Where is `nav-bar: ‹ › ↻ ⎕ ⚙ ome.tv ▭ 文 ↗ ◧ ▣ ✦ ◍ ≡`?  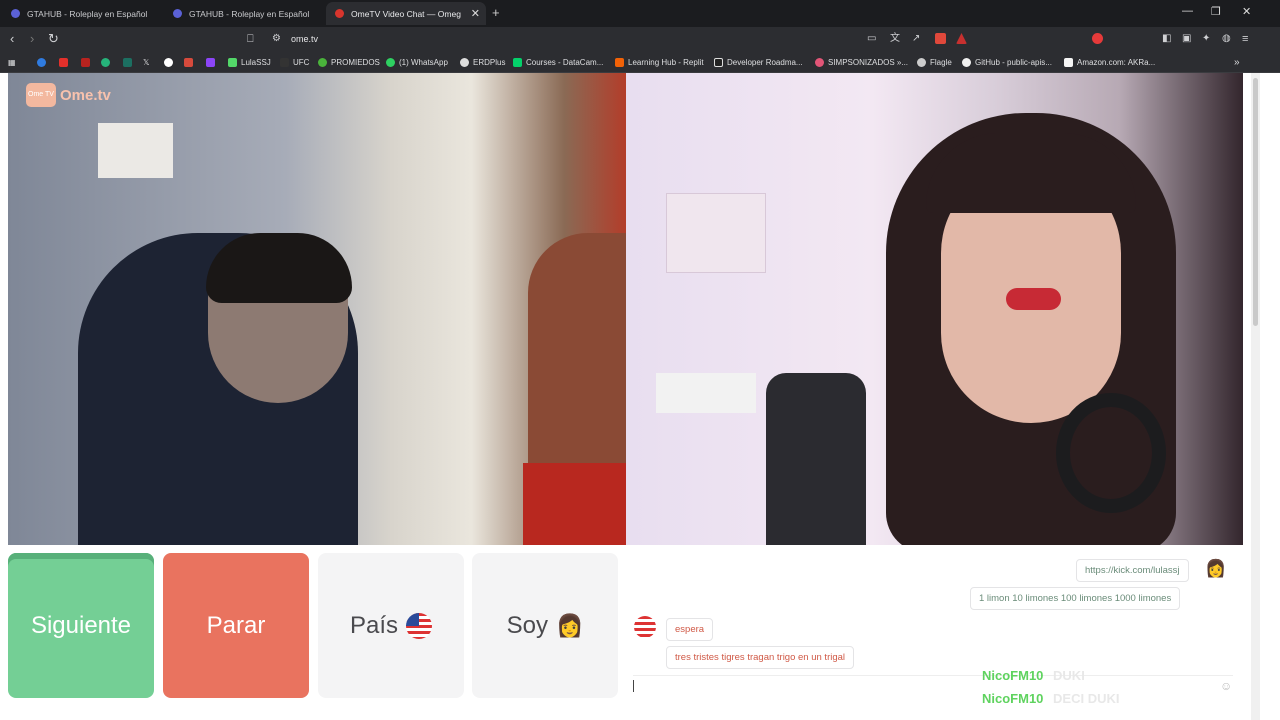
nav-bar: ‹ › ↻ ⎕ ⚙ ome.tv ▭ 文 ↗ ◧ ▣ ✦ ◍ ≡ is located at coordinates (640, 39).